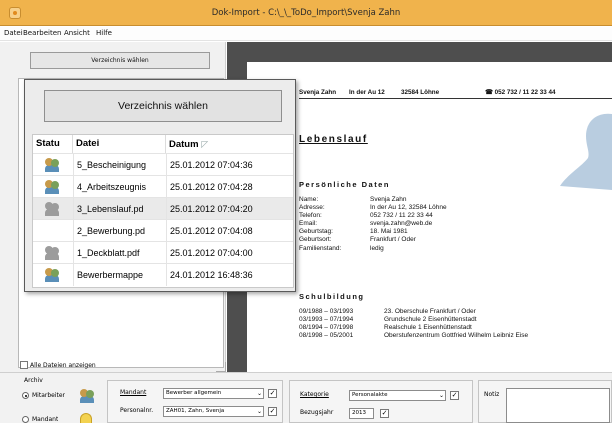 The height and width of the screenshot is (423, 612). Describe the element at coordinates (377, 248) in the screenshot. I see `doc-value: ledig` at that location.